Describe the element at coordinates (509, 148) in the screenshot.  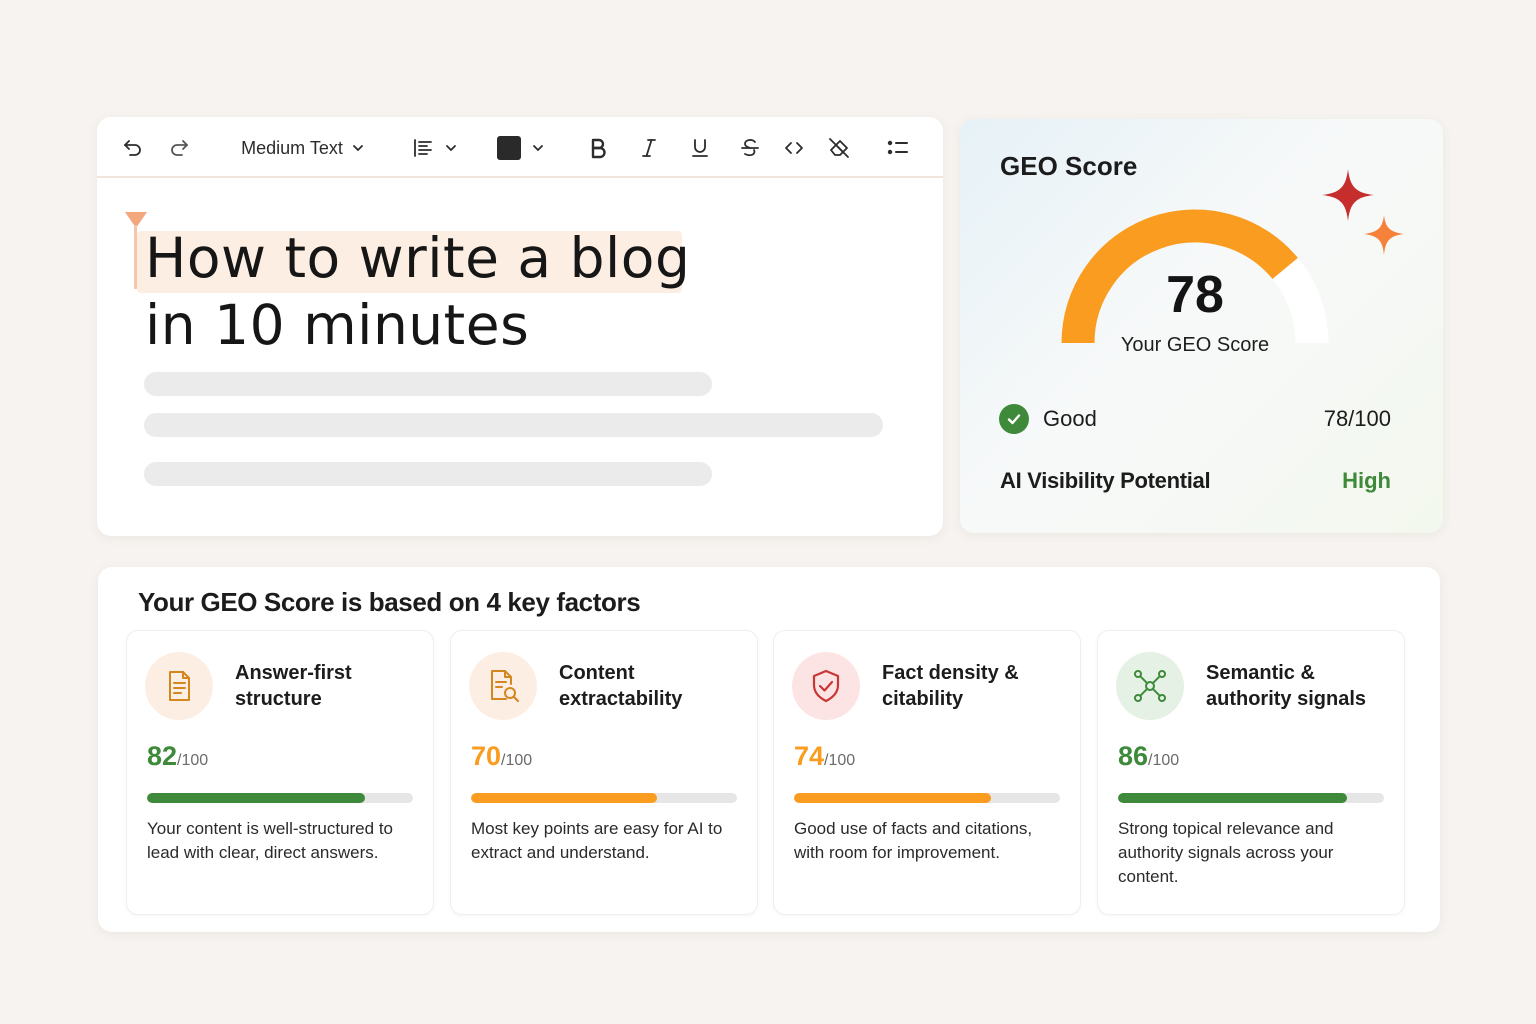
I see `color-swatch` at that location.